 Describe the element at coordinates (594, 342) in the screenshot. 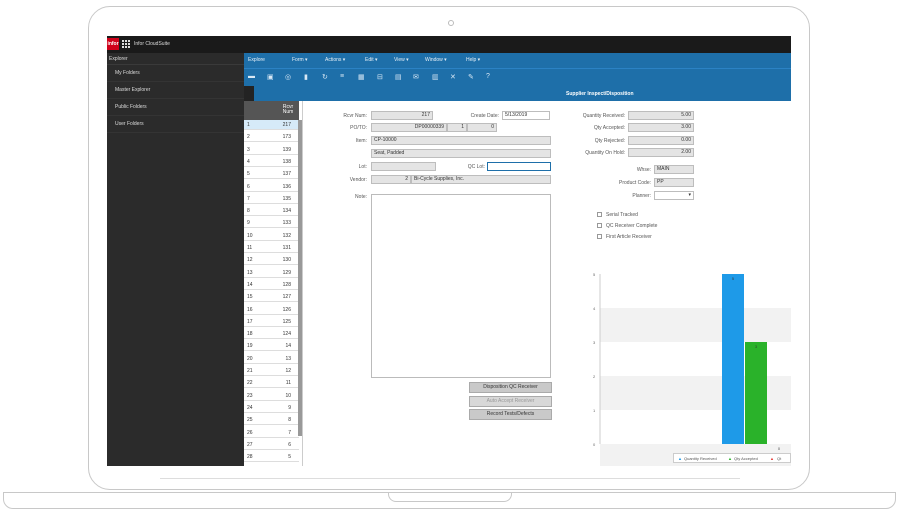

I see `y-tick-label: 3` at that location.